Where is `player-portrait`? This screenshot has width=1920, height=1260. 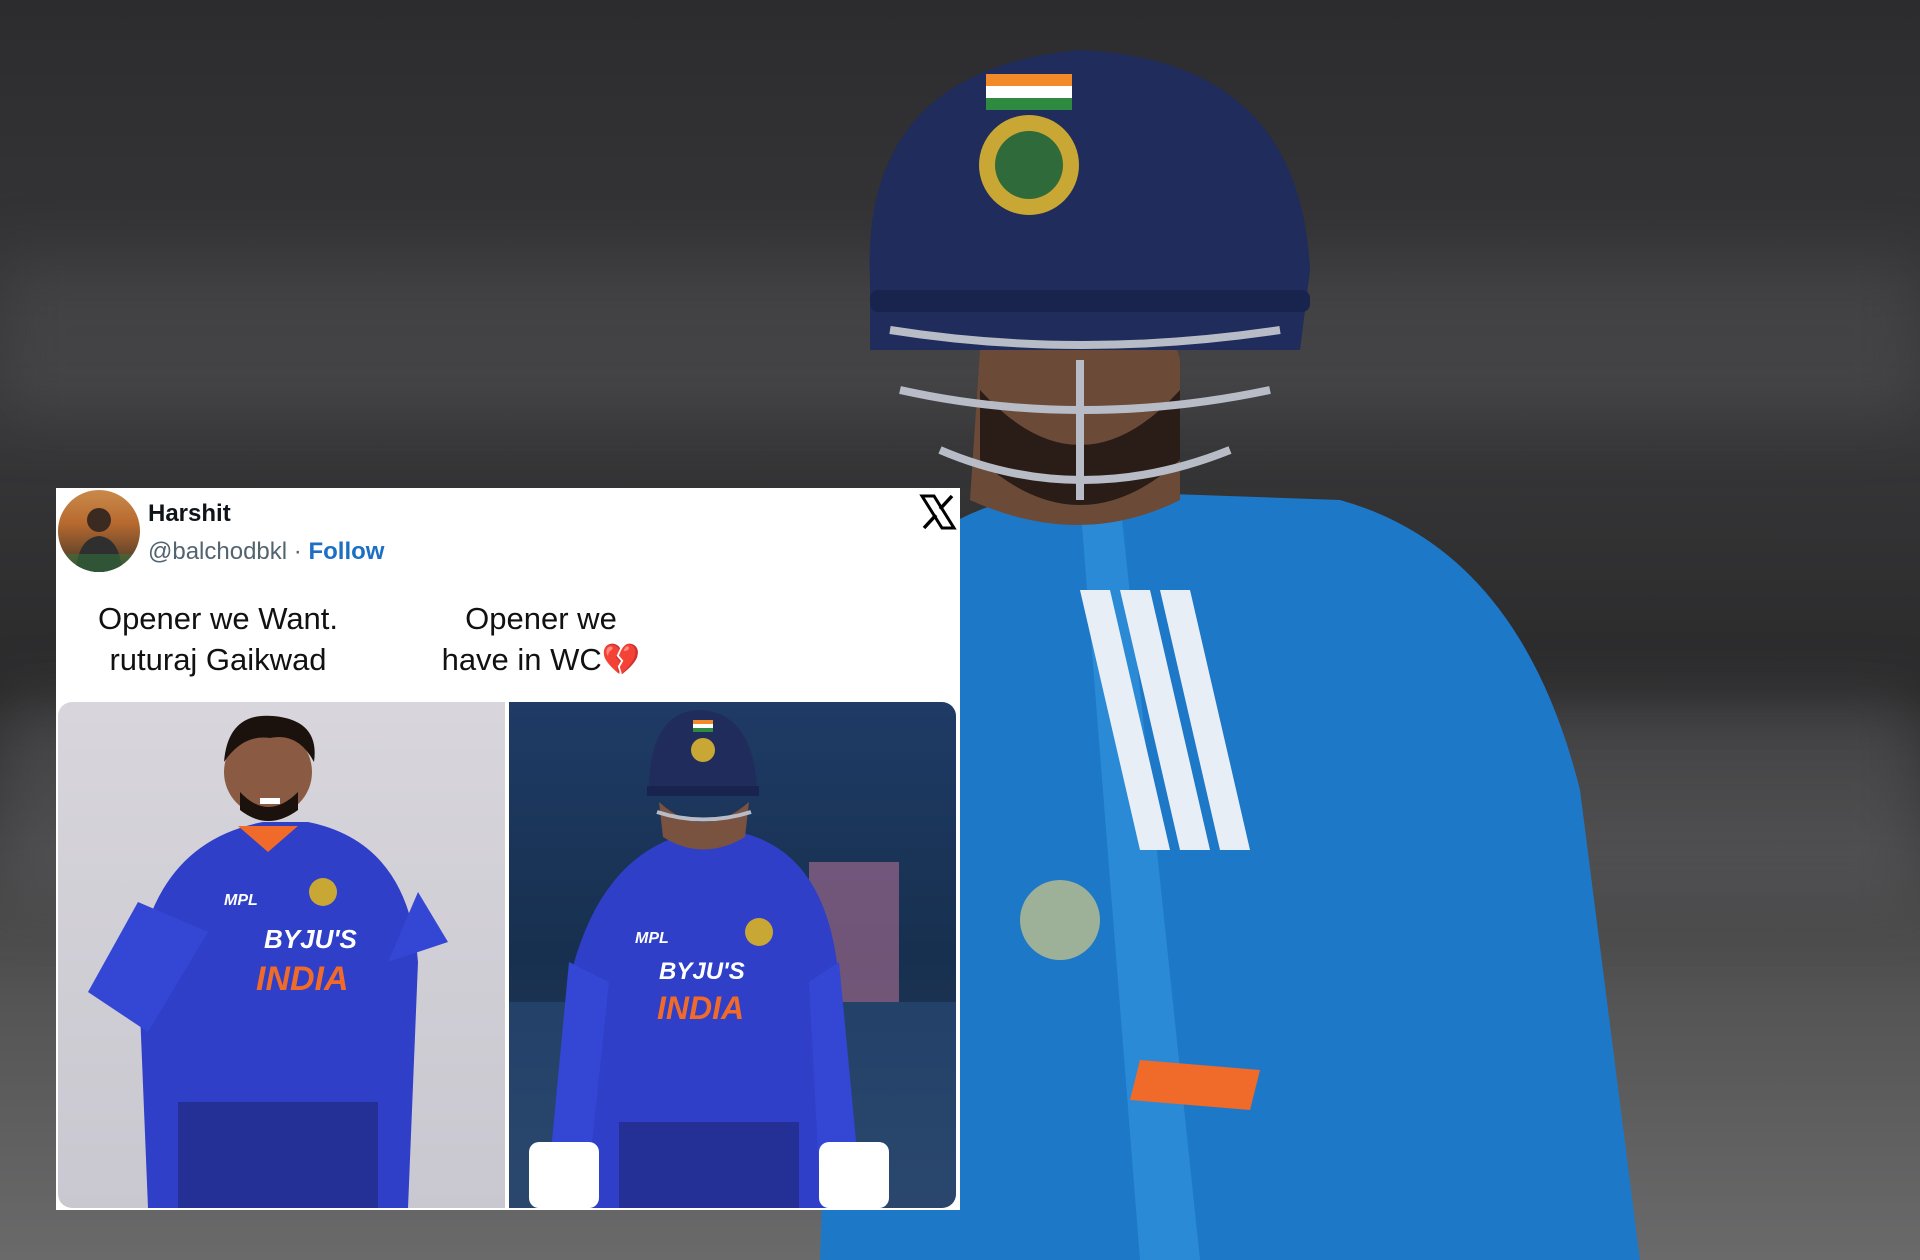
player-portrait is located at coordinates (268, 961).